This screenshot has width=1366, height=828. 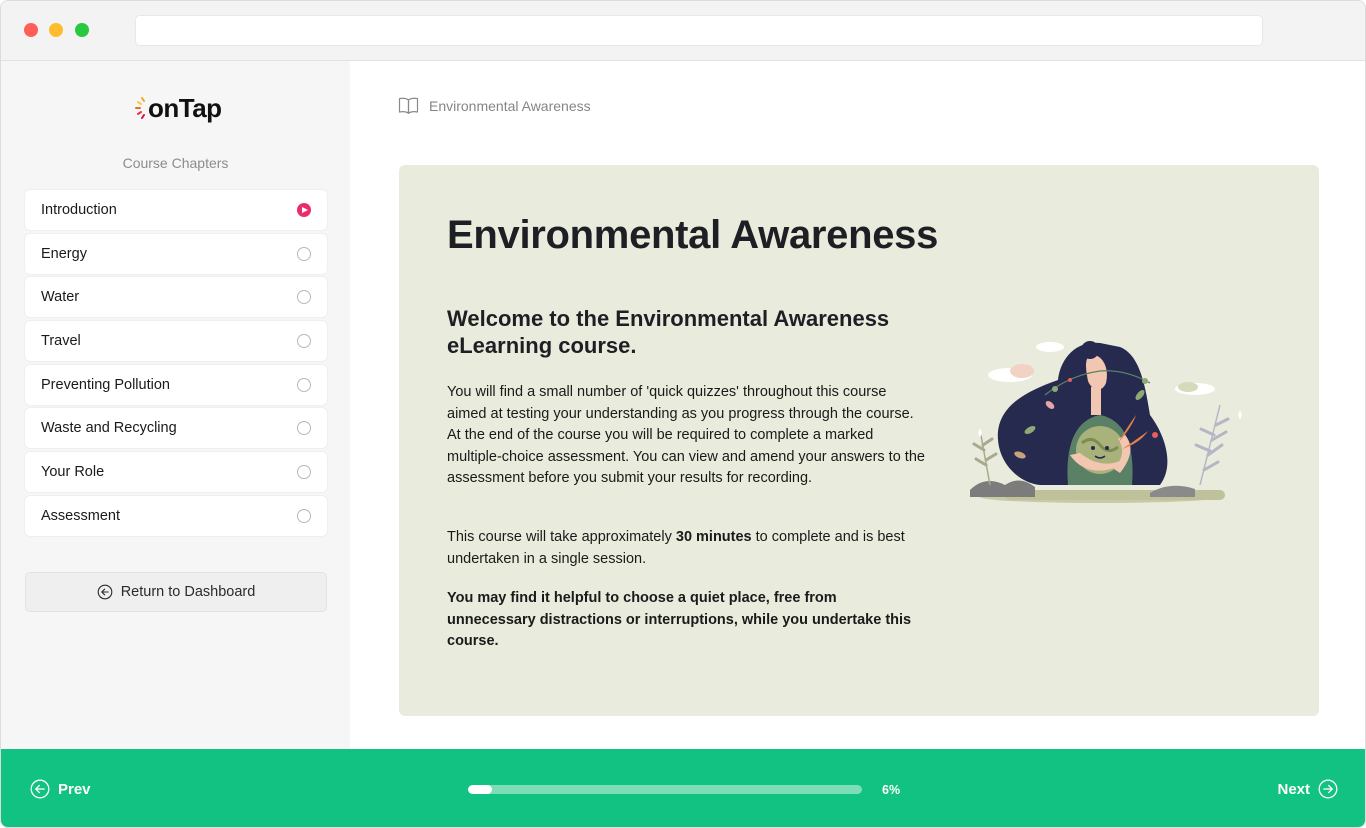 What do you see at coordinates (665, 789) in the screenshot?
I see `course-progress-bar` at bounding box center [665, 789].